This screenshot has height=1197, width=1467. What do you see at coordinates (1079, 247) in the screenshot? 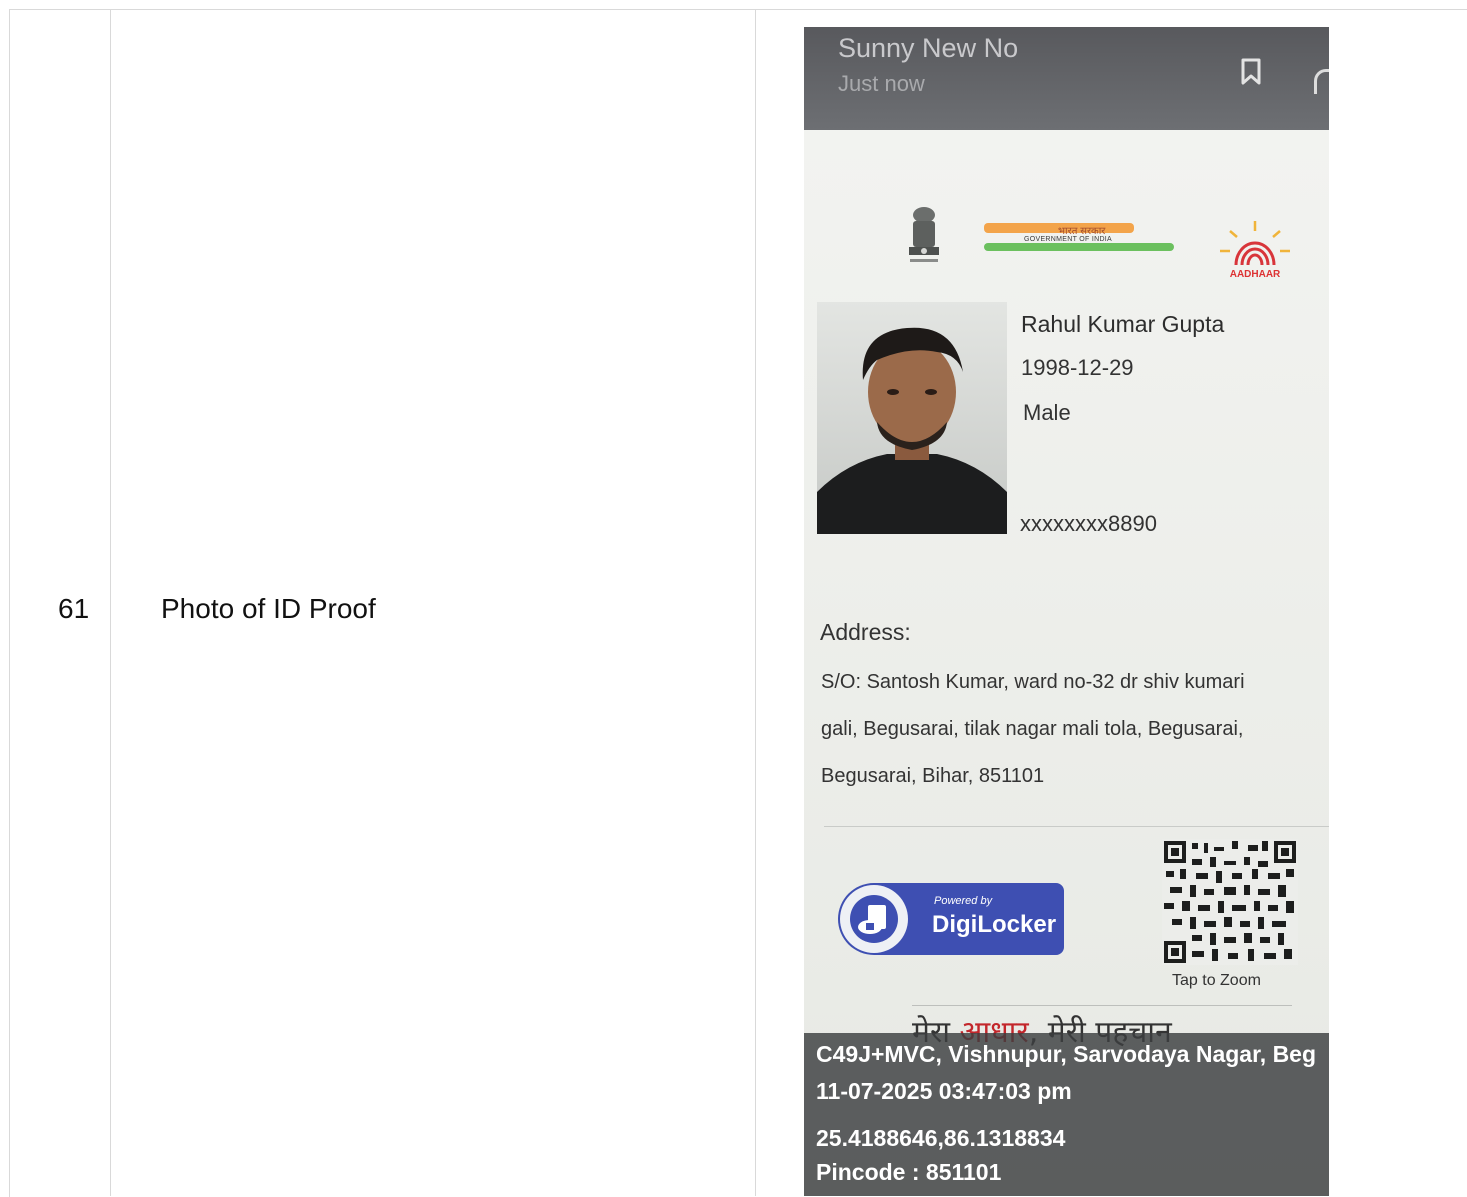
I see `band-green` at bounding box center [1079, 247].